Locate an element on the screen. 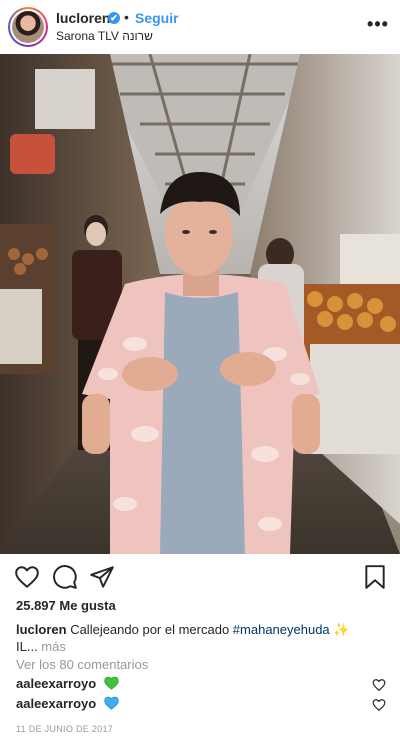 This screenshot has height=749, width=400. avatar-image is located at coordinates (28, 27).